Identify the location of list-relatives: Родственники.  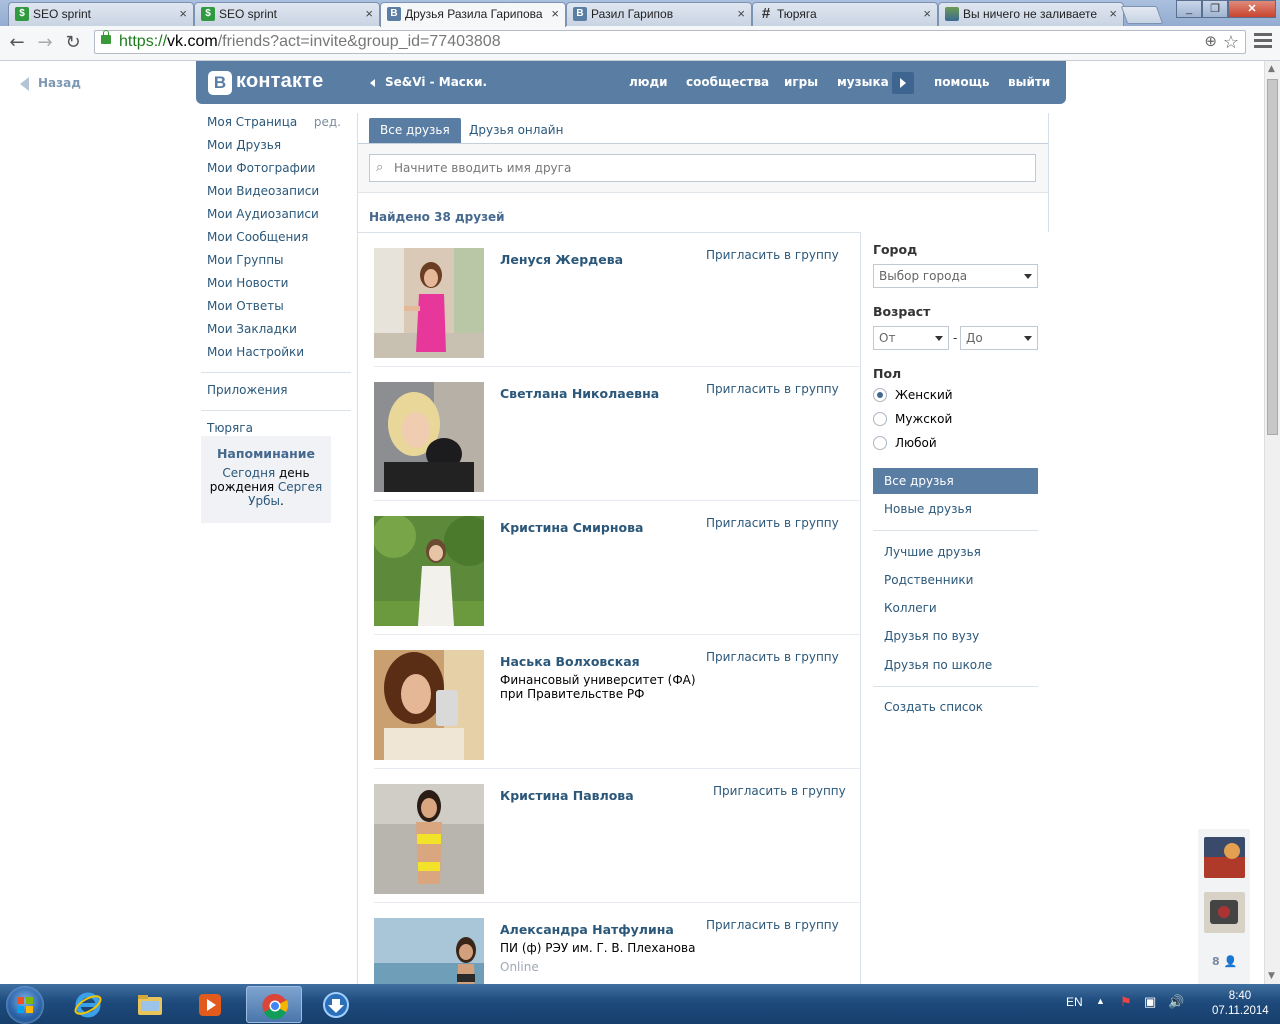
(955, 580).